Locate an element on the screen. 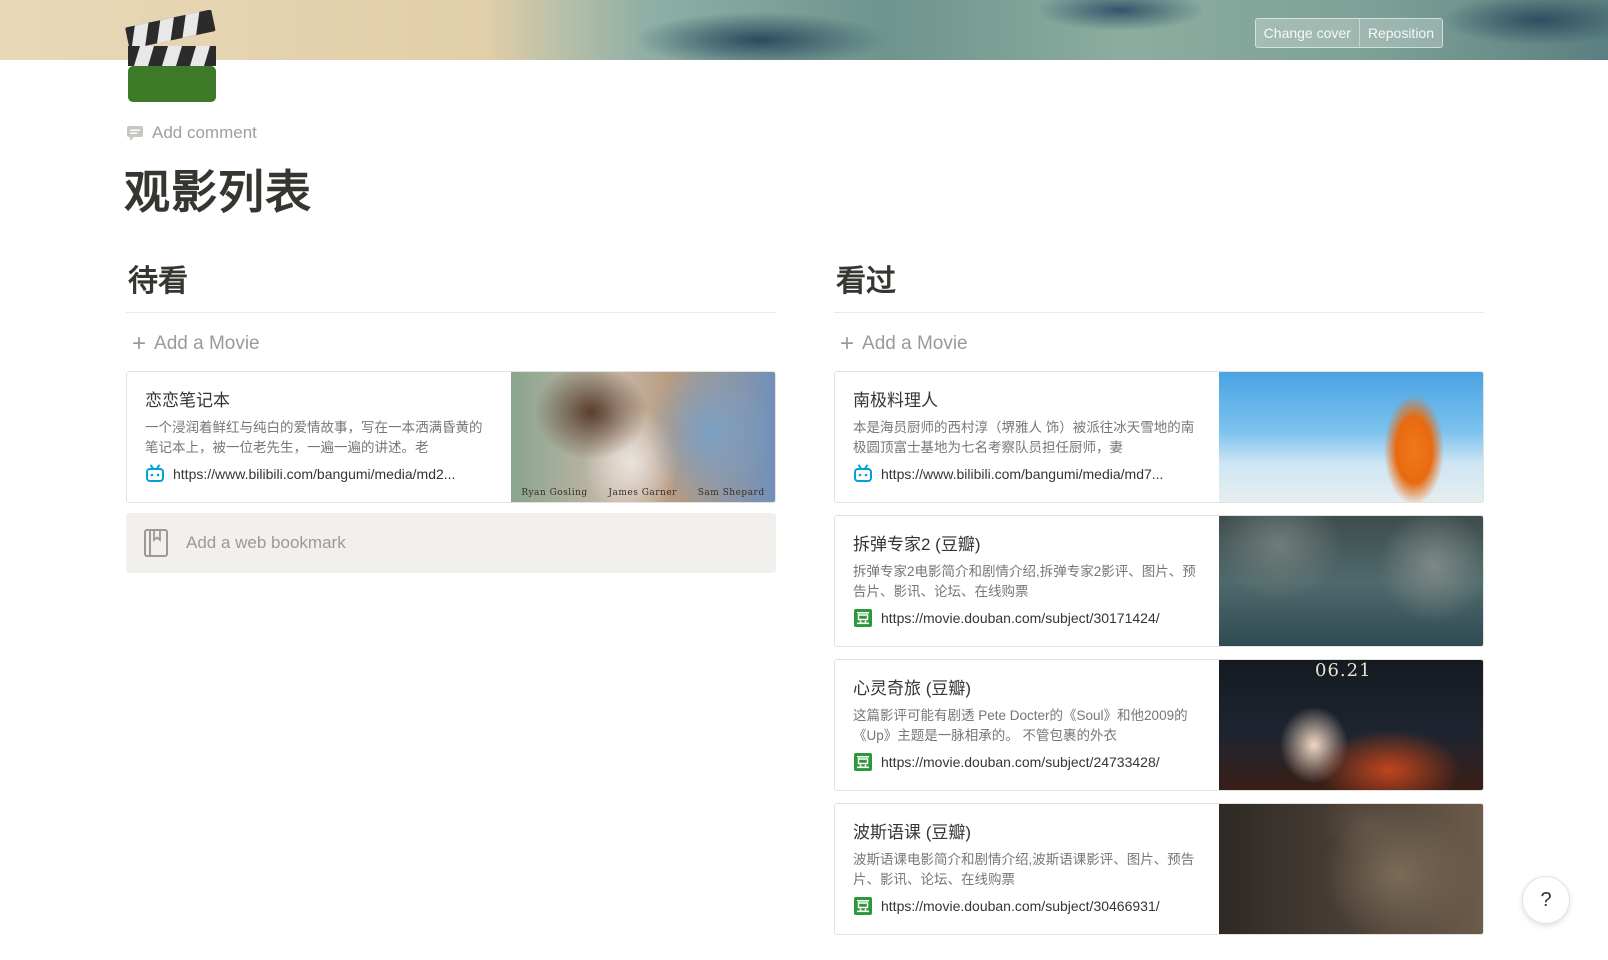  caption-name: Sam Shepard is located at coordinates (731, 493).